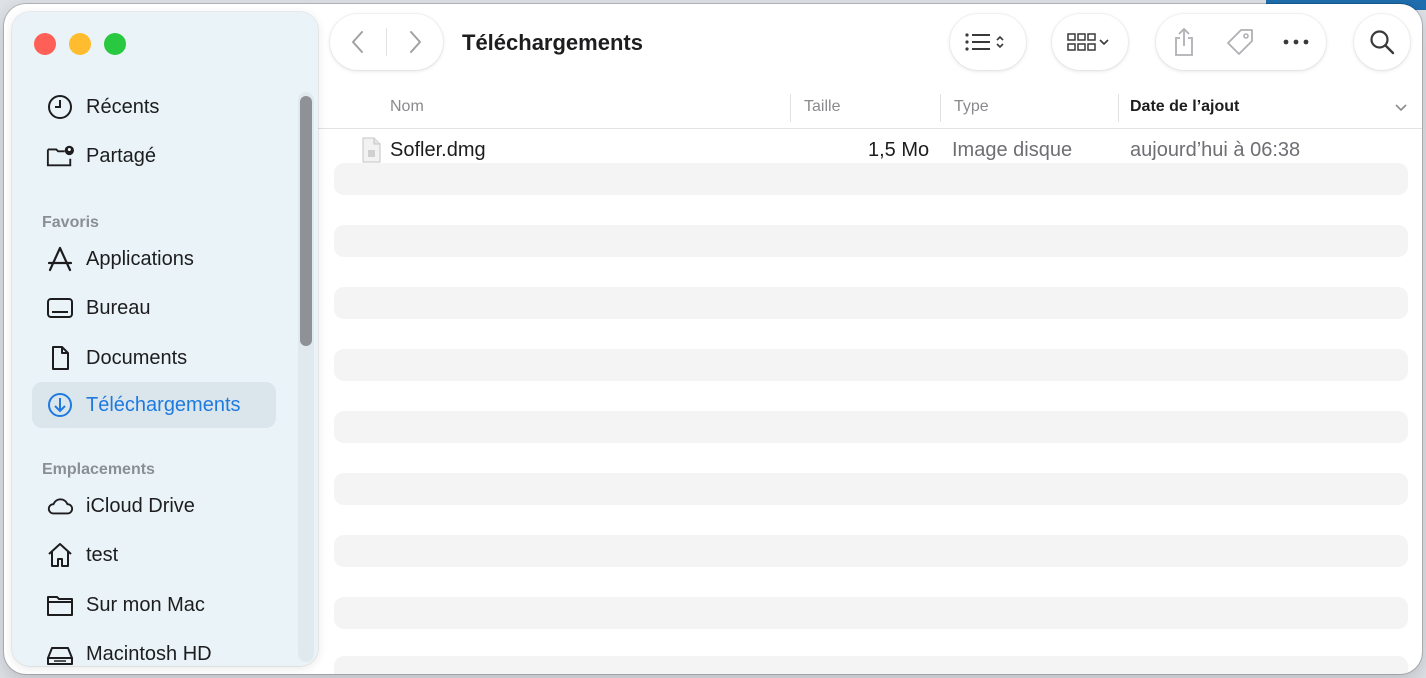  What do you see at coordinates (98, 469) in the screenshot?
I see `section-locations: Emplacements` at bounding box center [98, 469].